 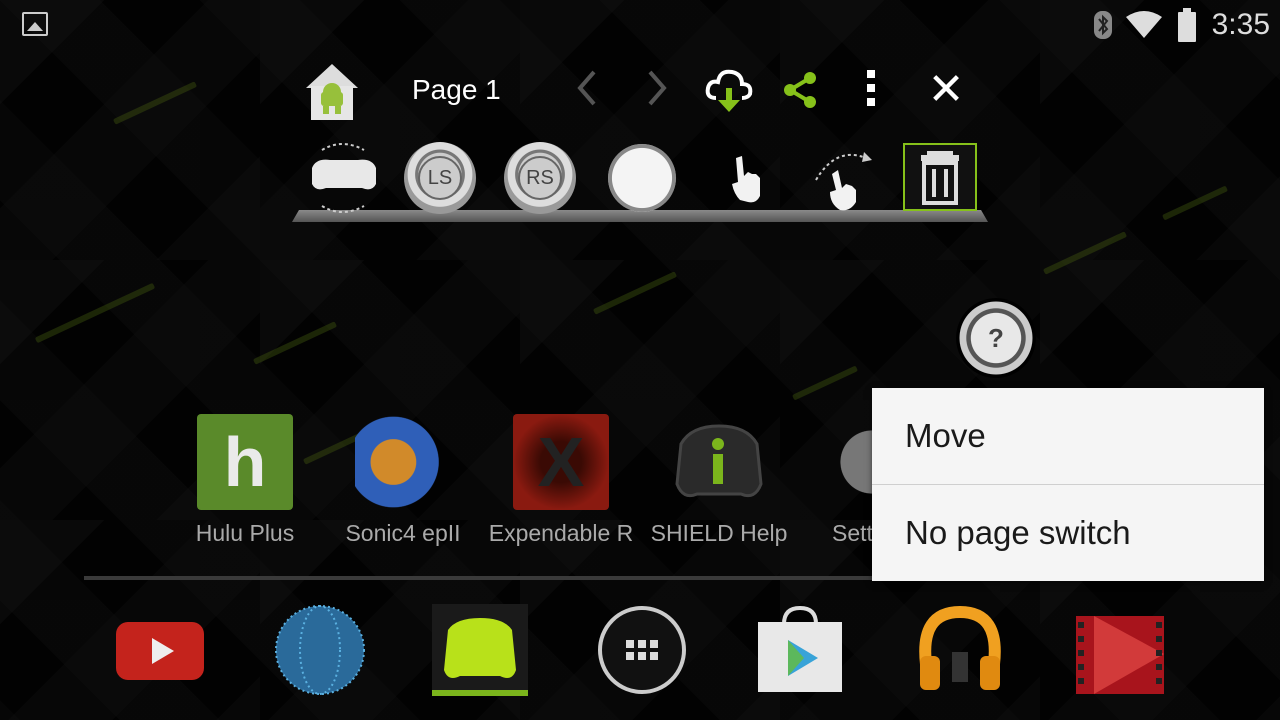 What do you see at coordinates (160, 650) in the screenshot?
I see `youtube-icon` at bounding box center [160, 650].